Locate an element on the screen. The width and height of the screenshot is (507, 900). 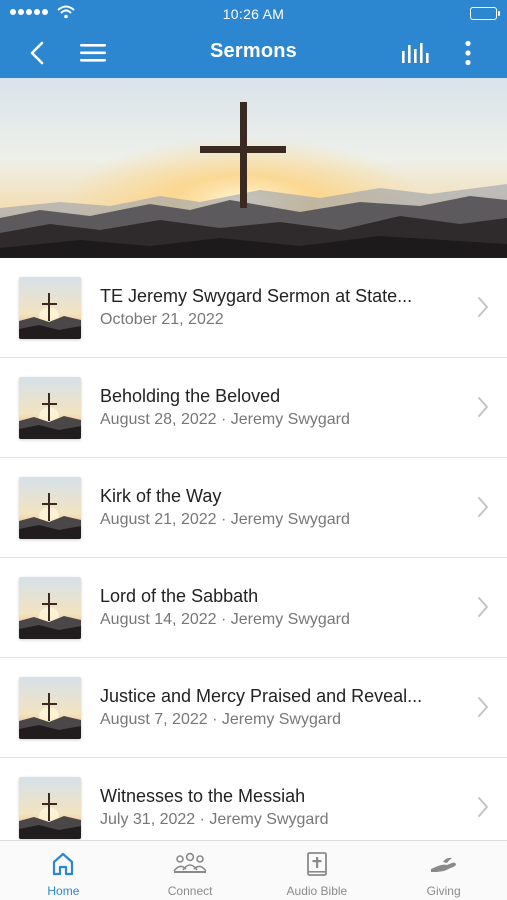
sermon-title: Beholding the Beloved is located at coordinates (190, 396).